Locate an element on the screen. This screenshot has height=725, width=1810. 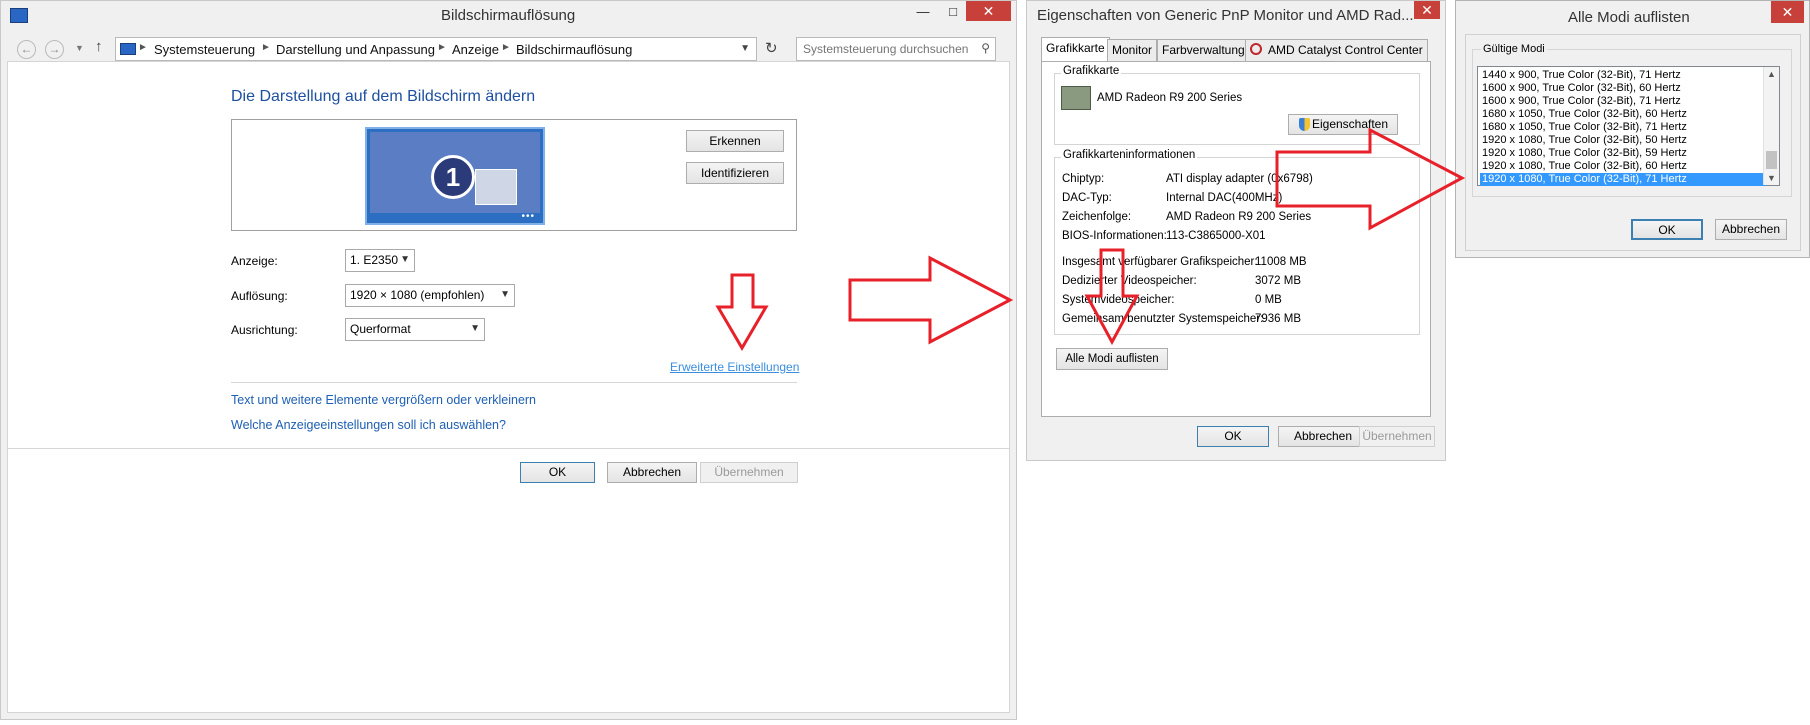
tab-monitor: Monitor is located at coordinates (1132, 50).